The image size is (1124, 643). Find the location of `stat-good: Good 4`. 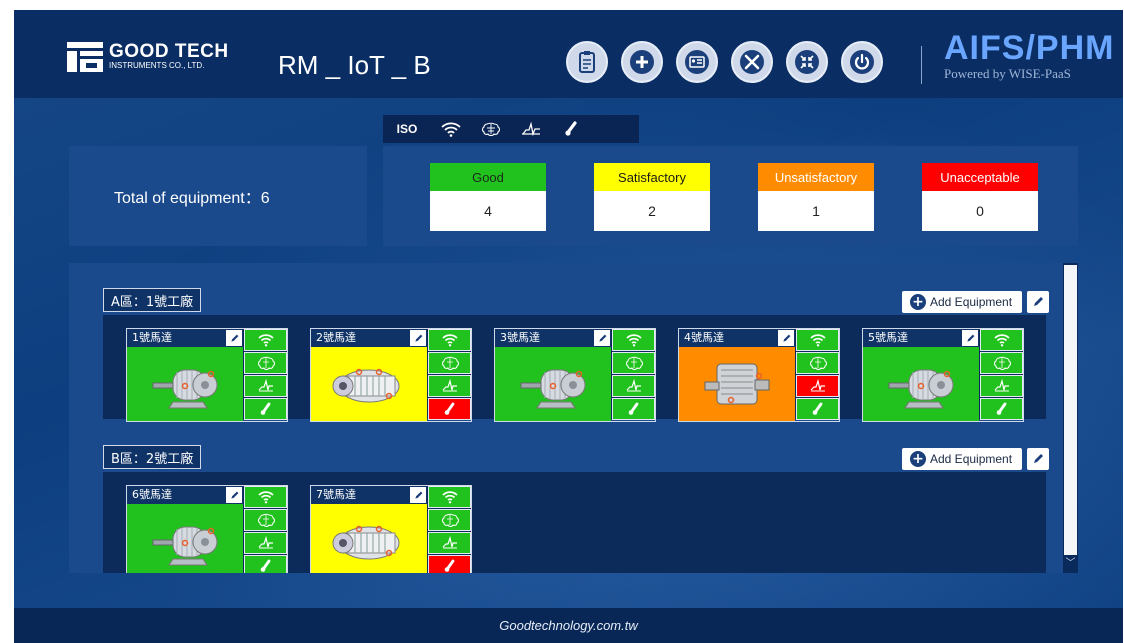

stat-good: Good 4 is located at coordinates (488, 197).